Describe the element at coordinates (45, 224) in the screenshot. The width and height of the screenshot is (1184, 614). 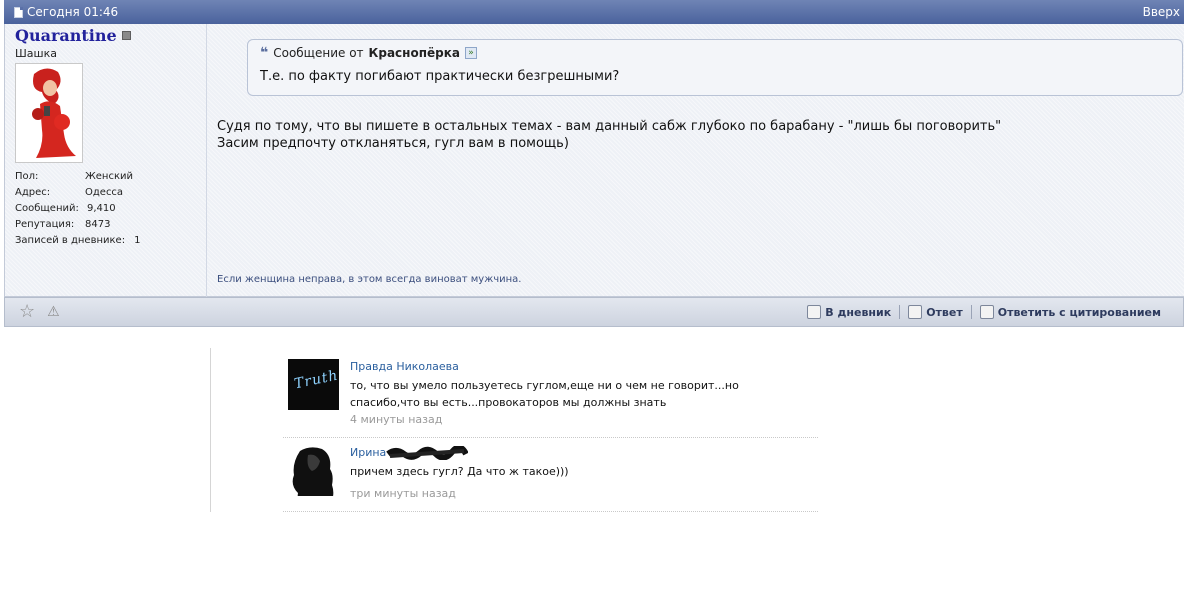
I see `stat-label: Репутация:` at that location.